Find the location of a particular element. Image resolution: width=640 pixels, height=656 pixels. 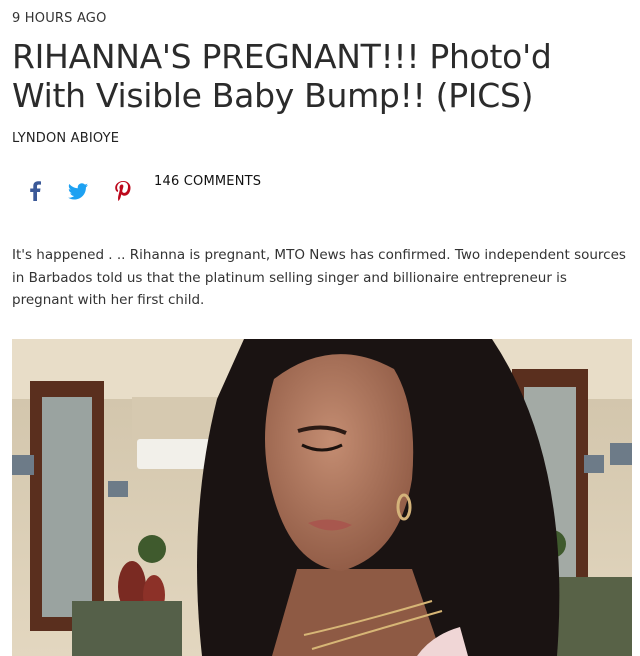

comments-link: 146 COMMENTS is located at coordinates (207, 181).